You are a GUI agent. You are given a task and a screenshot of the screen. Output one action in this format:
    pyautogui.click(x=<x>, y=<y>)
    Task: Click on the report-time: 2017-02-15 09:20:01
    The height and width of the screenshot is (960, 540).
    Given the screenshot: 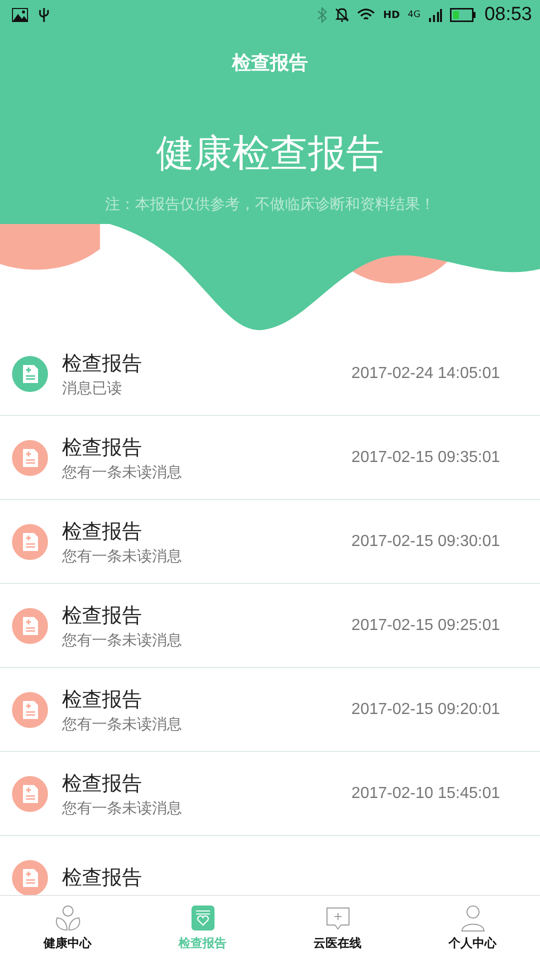 What is the action you would take?
    pyautogui.click(x=425, y=709)
    